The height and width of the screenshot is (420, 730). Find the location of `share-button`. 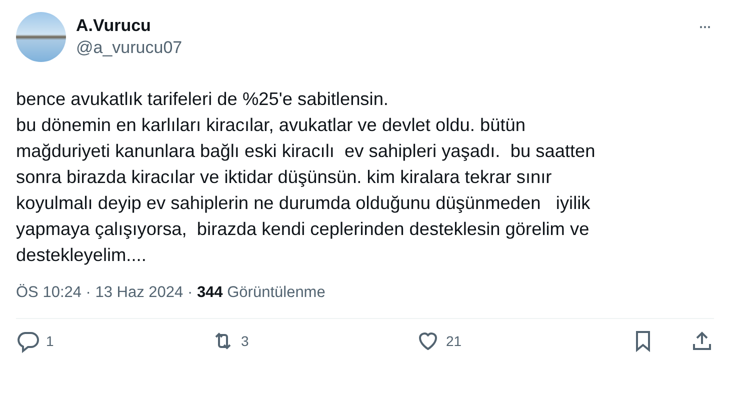

share-button is located at coordinates (702, 341).